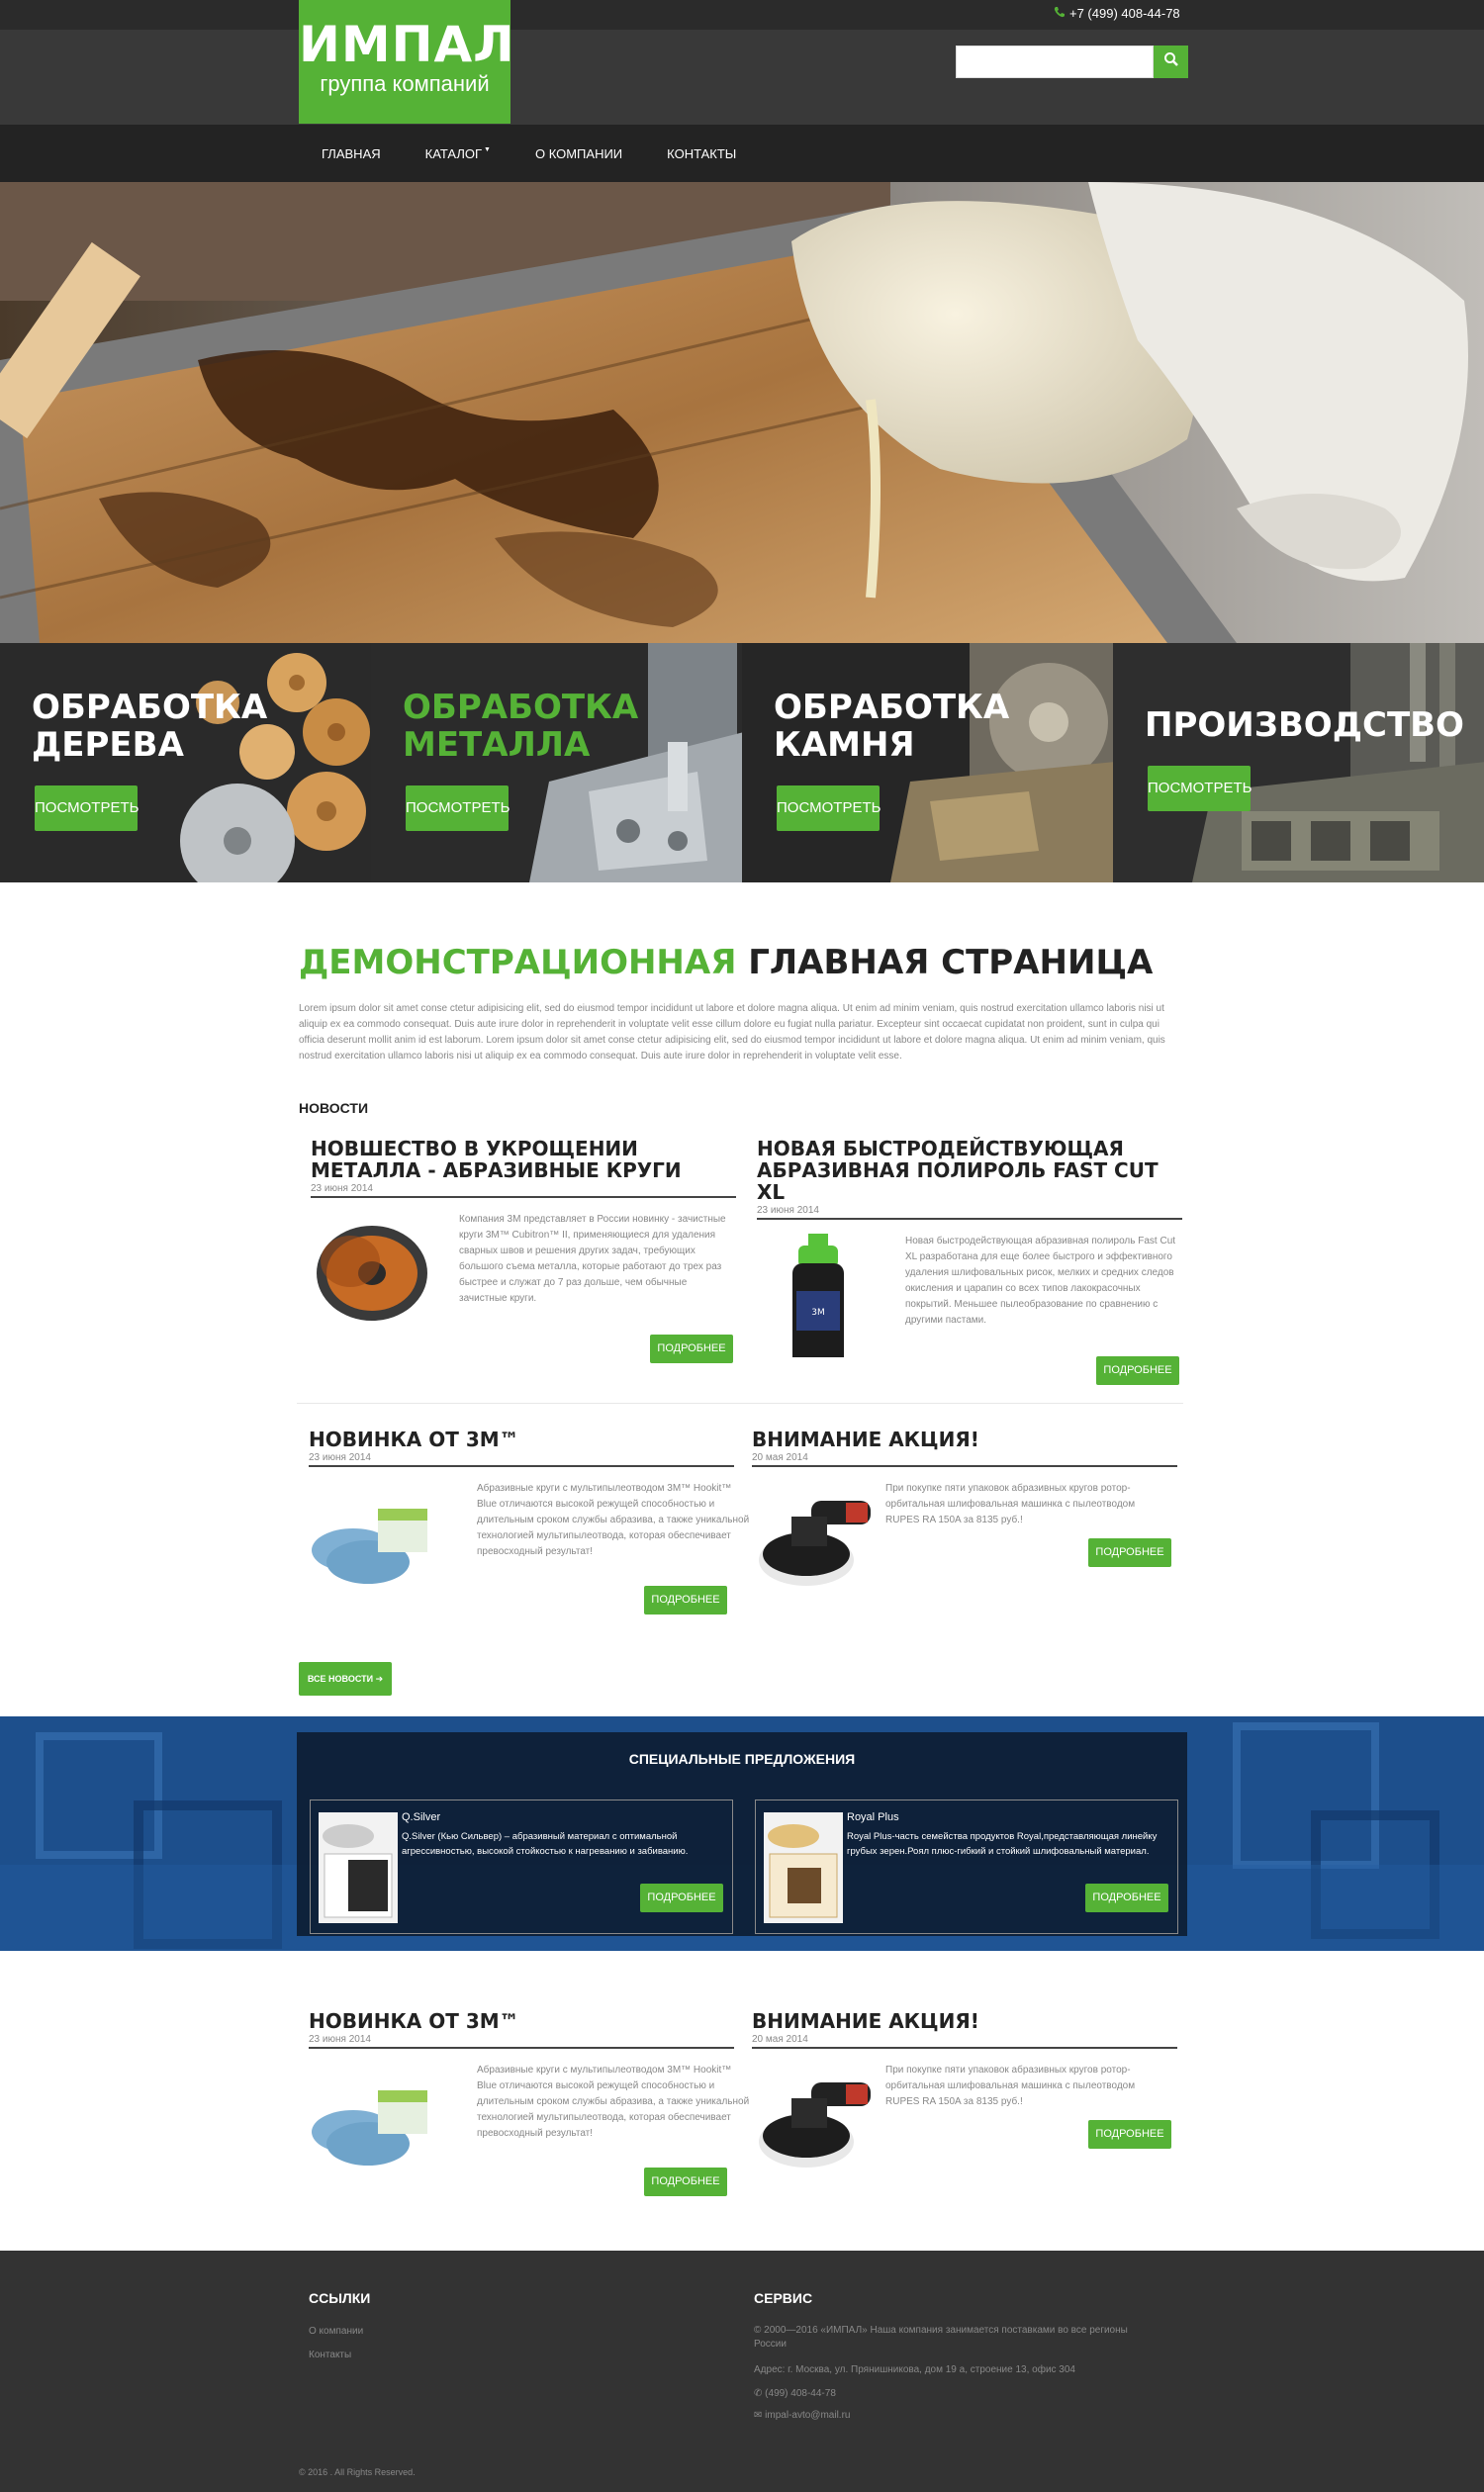 This screenshot has width=1484, height=2492. What do you see at coordinates (487, 149) in the screenshot?
I see `caret-down-icon: ▼` at bounding box center [487, 149].